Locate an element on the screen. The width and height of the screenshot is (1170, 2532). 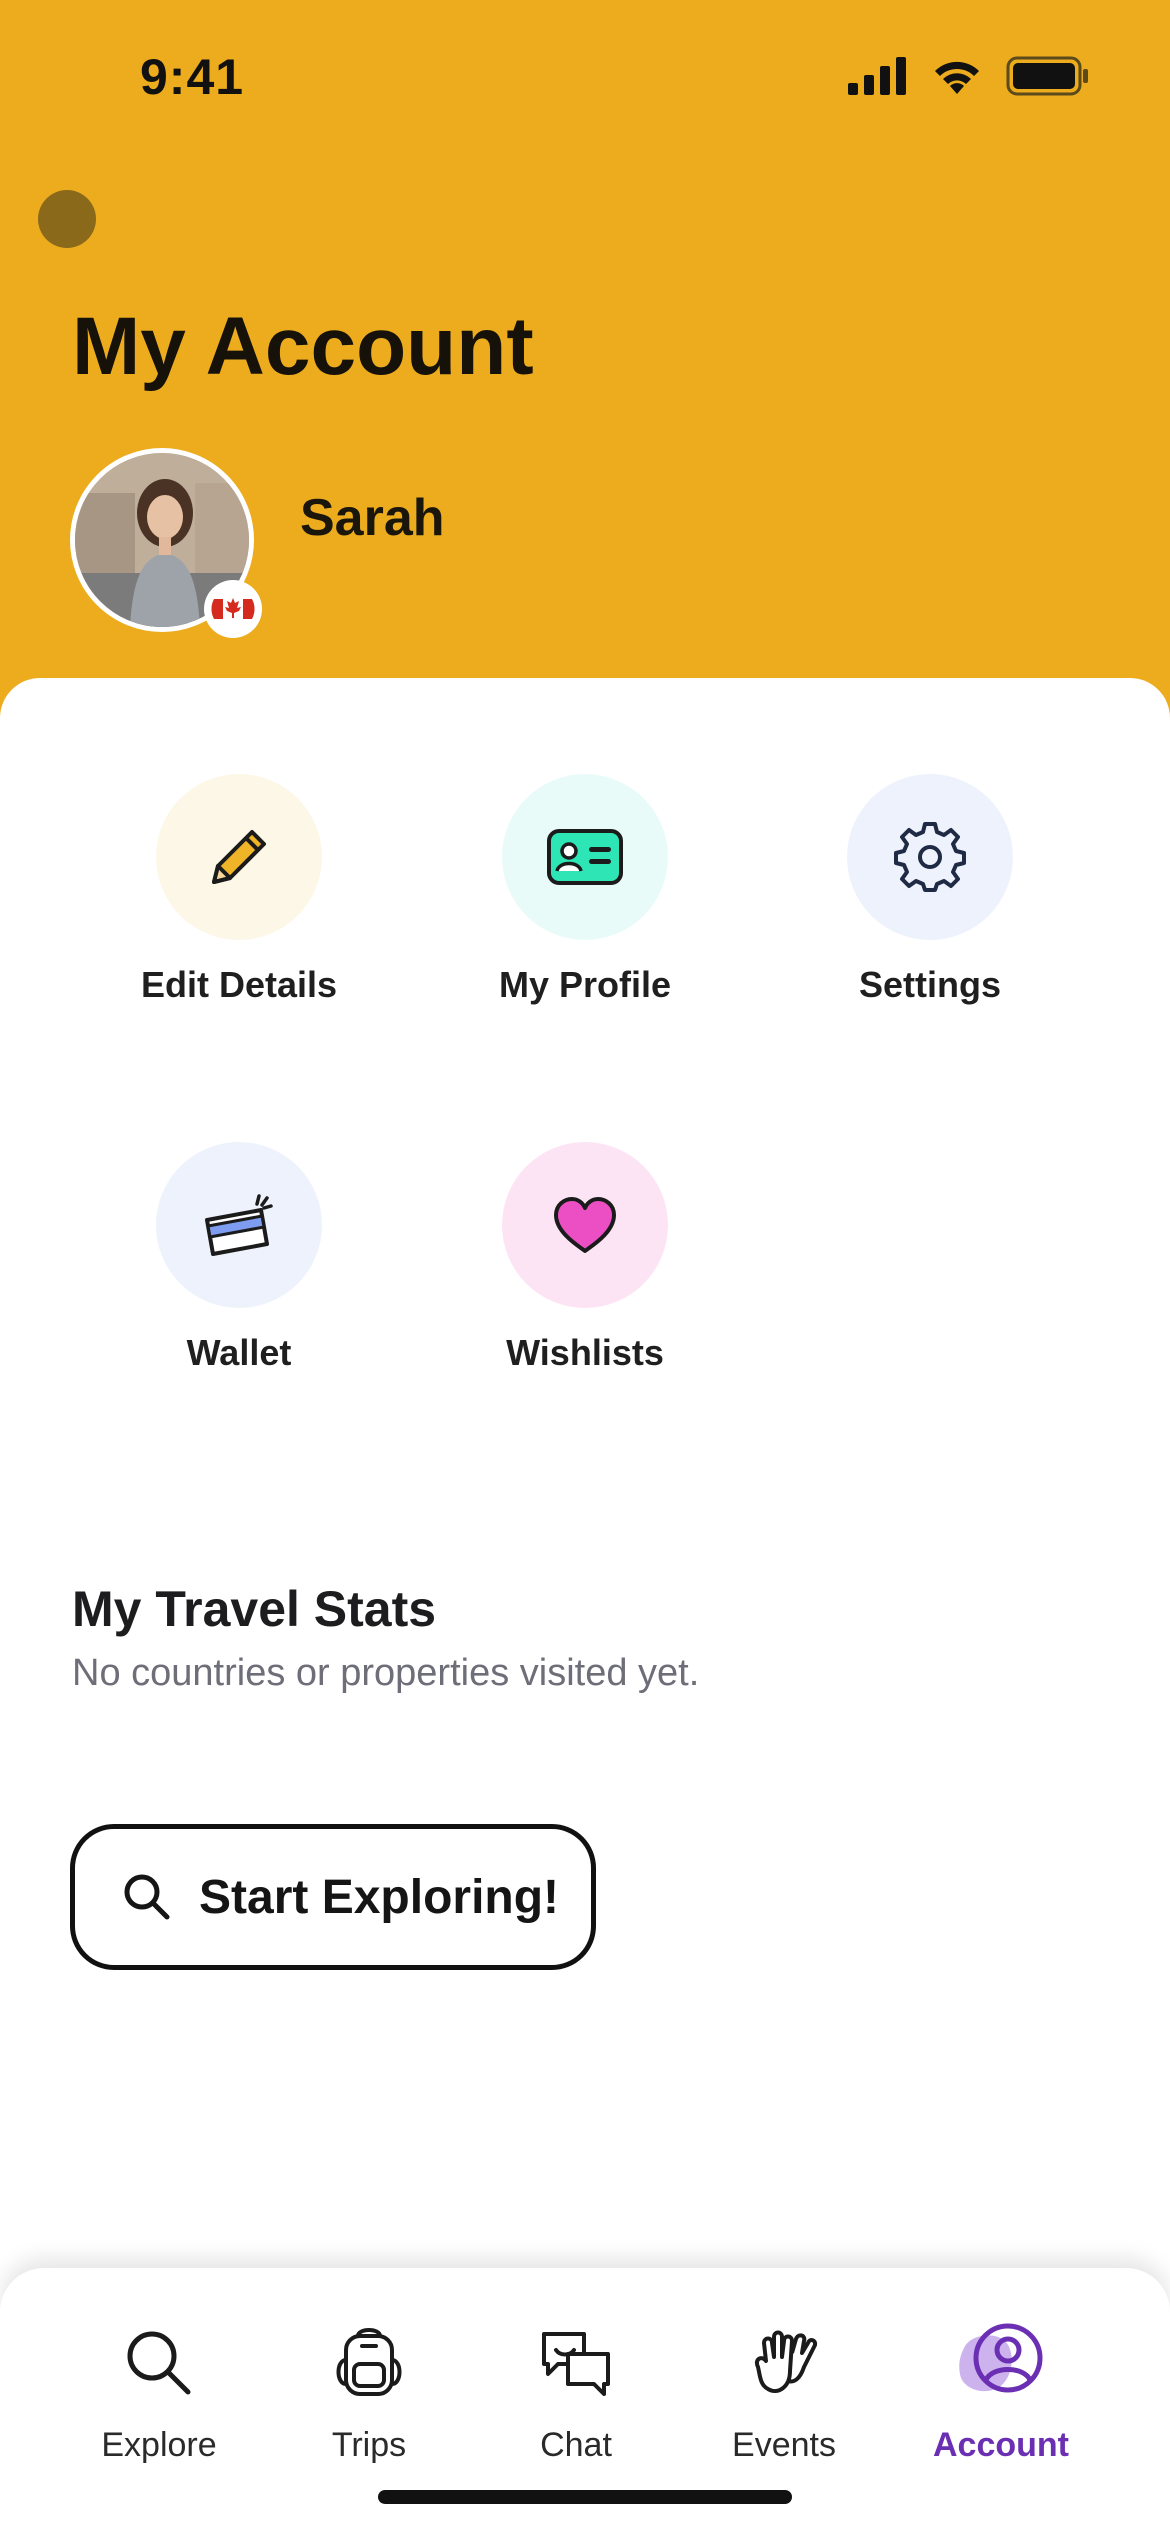
wallet-label: Wallet is located at coordinates (239, 1352).